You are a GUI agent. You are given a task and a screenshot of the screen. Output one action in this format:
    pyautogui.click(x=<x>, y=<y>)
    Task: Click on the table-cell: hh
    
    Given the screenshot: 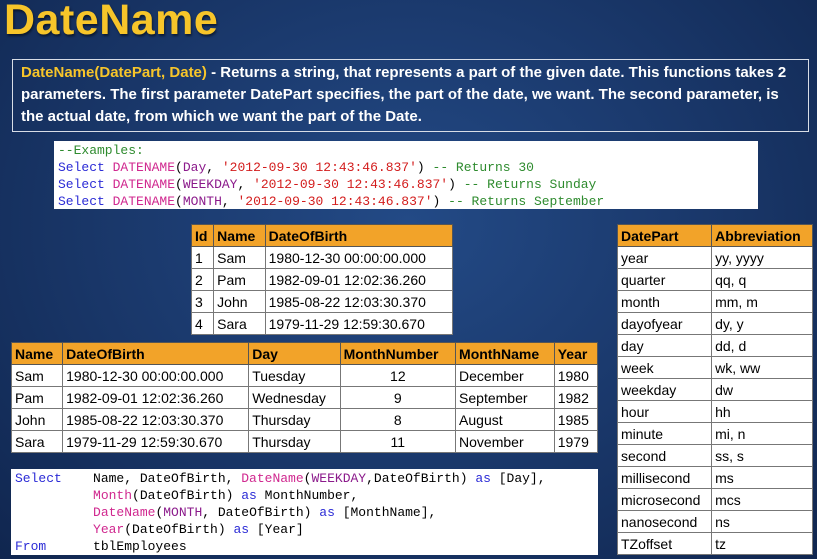 What is the action you would take?
    pyautogui.click(x=762, y=411)
    